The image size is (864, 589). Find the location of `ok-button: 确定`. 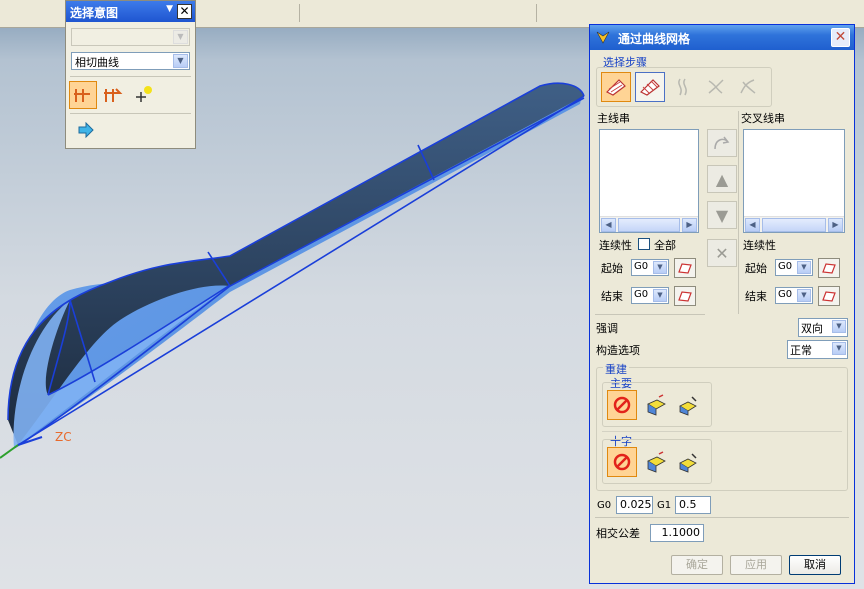

ok-button: 确定 is located at coordinates (697, 565).